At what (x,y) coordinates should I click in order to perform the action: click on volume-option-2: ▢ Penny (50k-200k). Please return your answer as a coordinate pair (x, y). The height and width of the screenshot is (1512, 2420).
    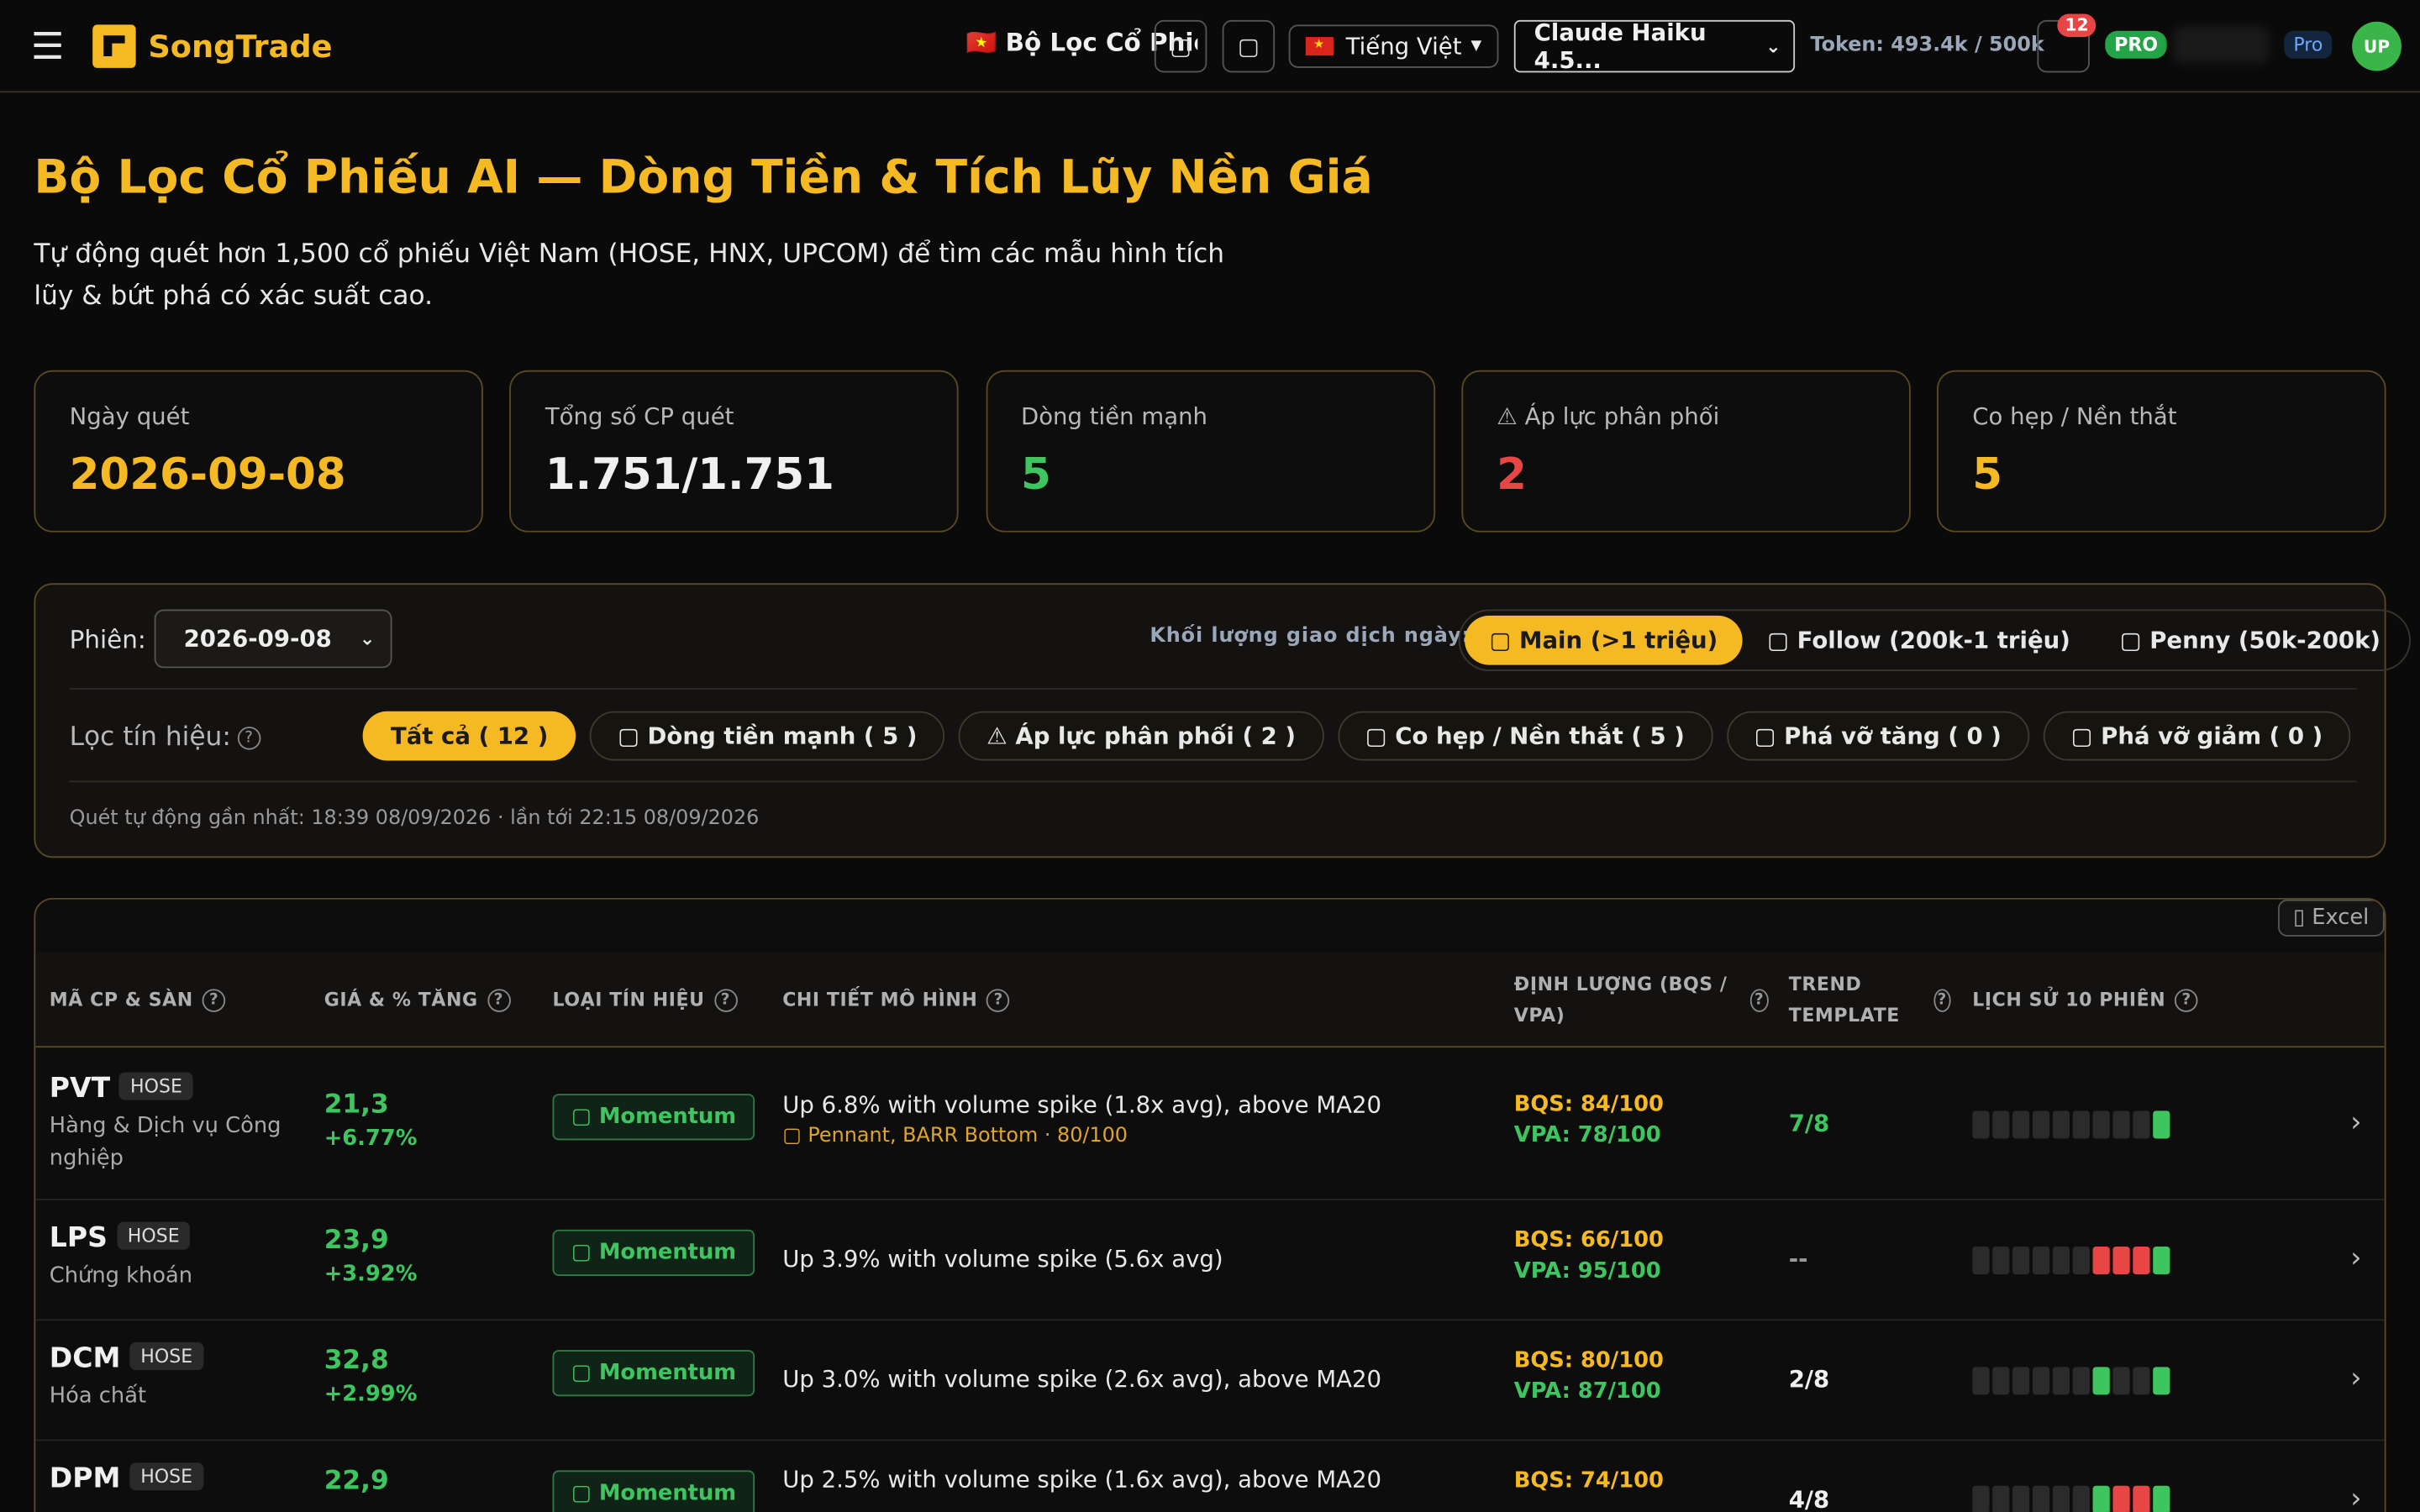
    Looking at the image, I should click on (2250, 640).